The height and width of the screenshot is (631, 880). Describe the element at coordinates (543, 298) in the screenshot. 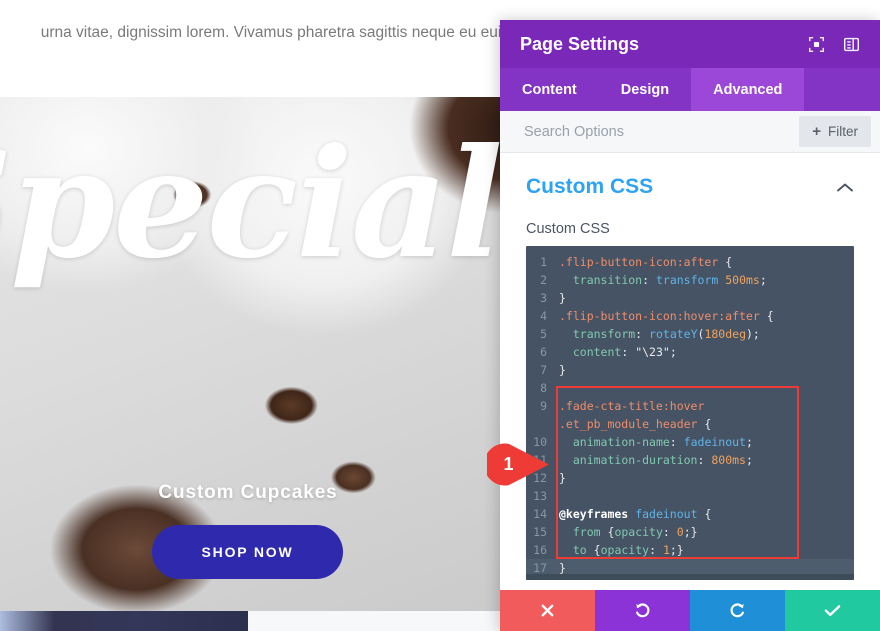

I see `code-line-number: 3` at that location.